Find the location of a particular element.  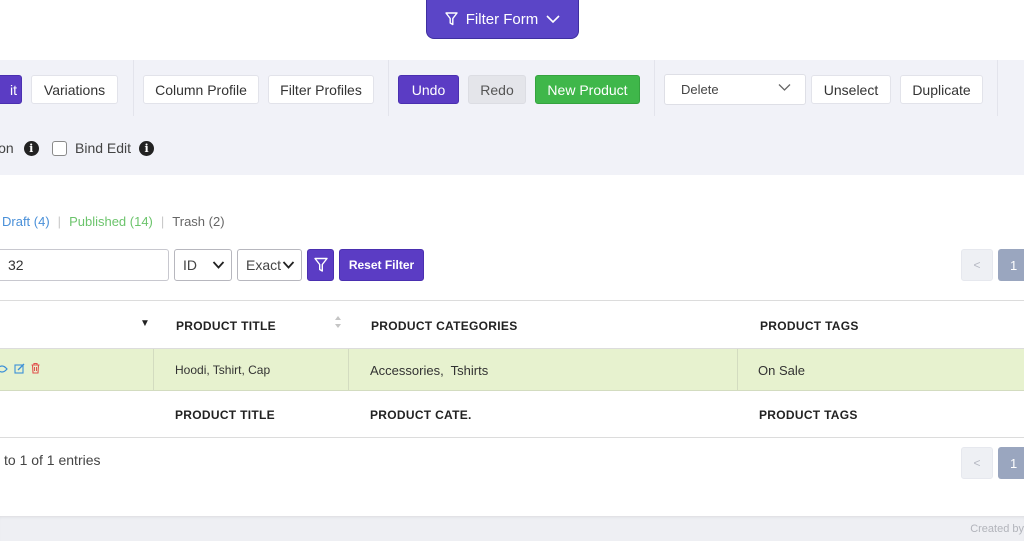

top-strip: Filter Form is located at coordinates (512, 30).